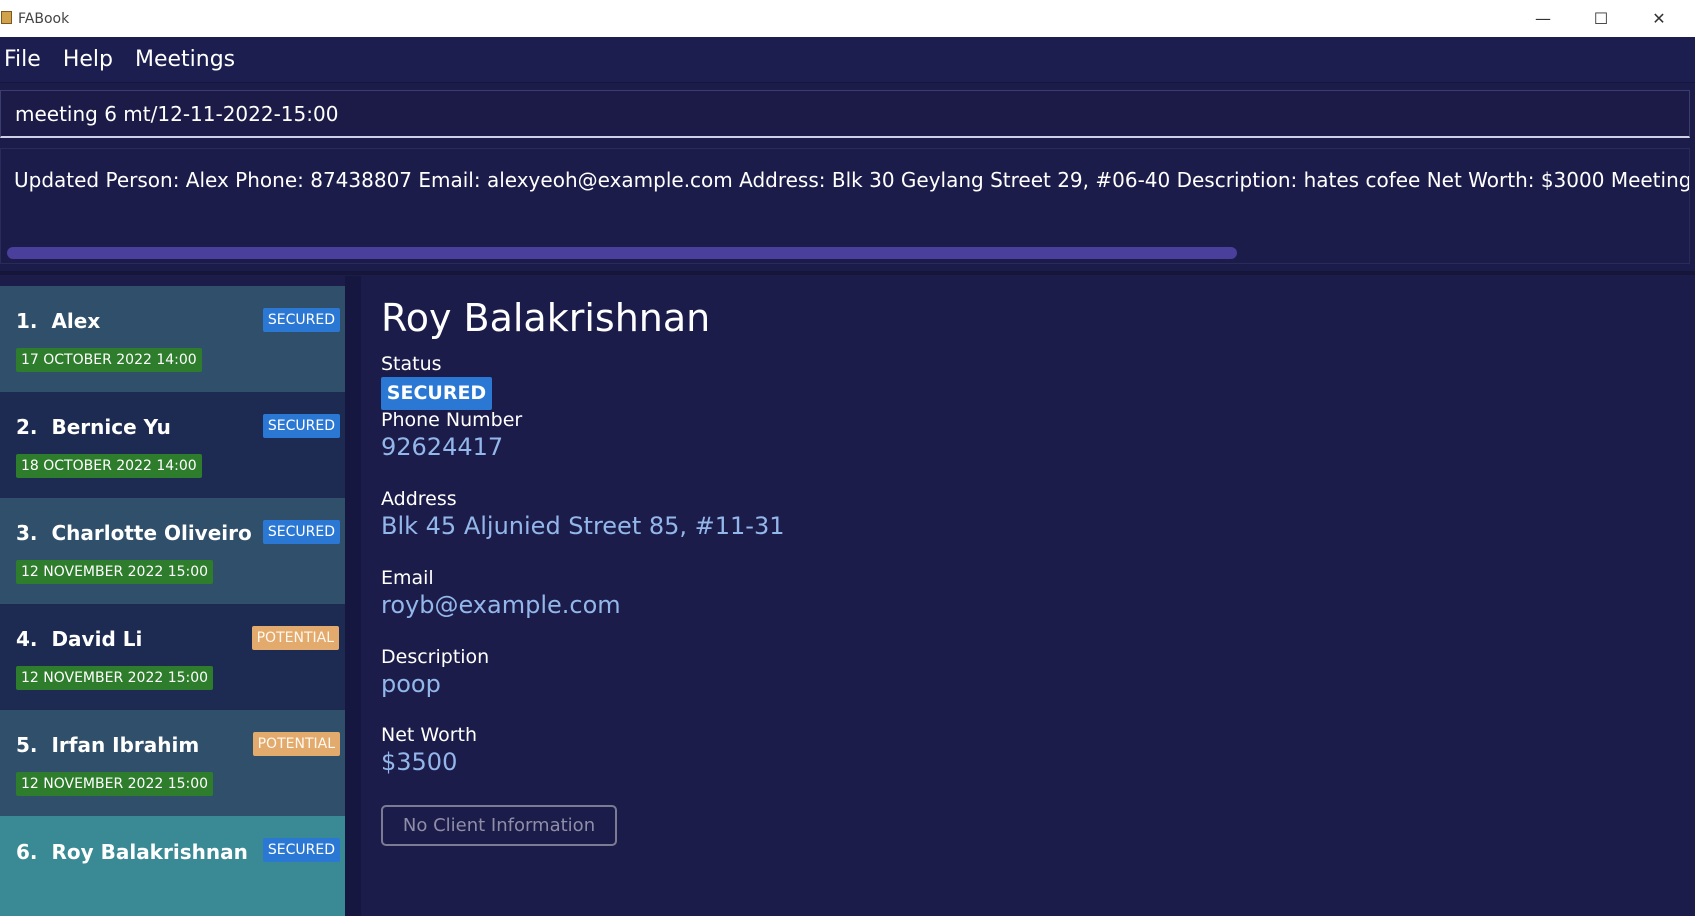  I want to click on meeting-tag: 18 OCTOBER 2022 14:00, so click(109, 466).